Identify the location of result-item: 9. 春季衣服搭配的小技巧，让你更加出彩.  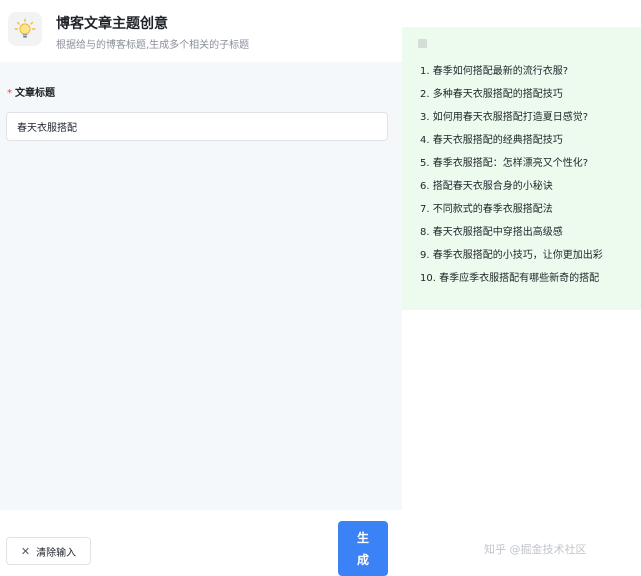
(511, 255).